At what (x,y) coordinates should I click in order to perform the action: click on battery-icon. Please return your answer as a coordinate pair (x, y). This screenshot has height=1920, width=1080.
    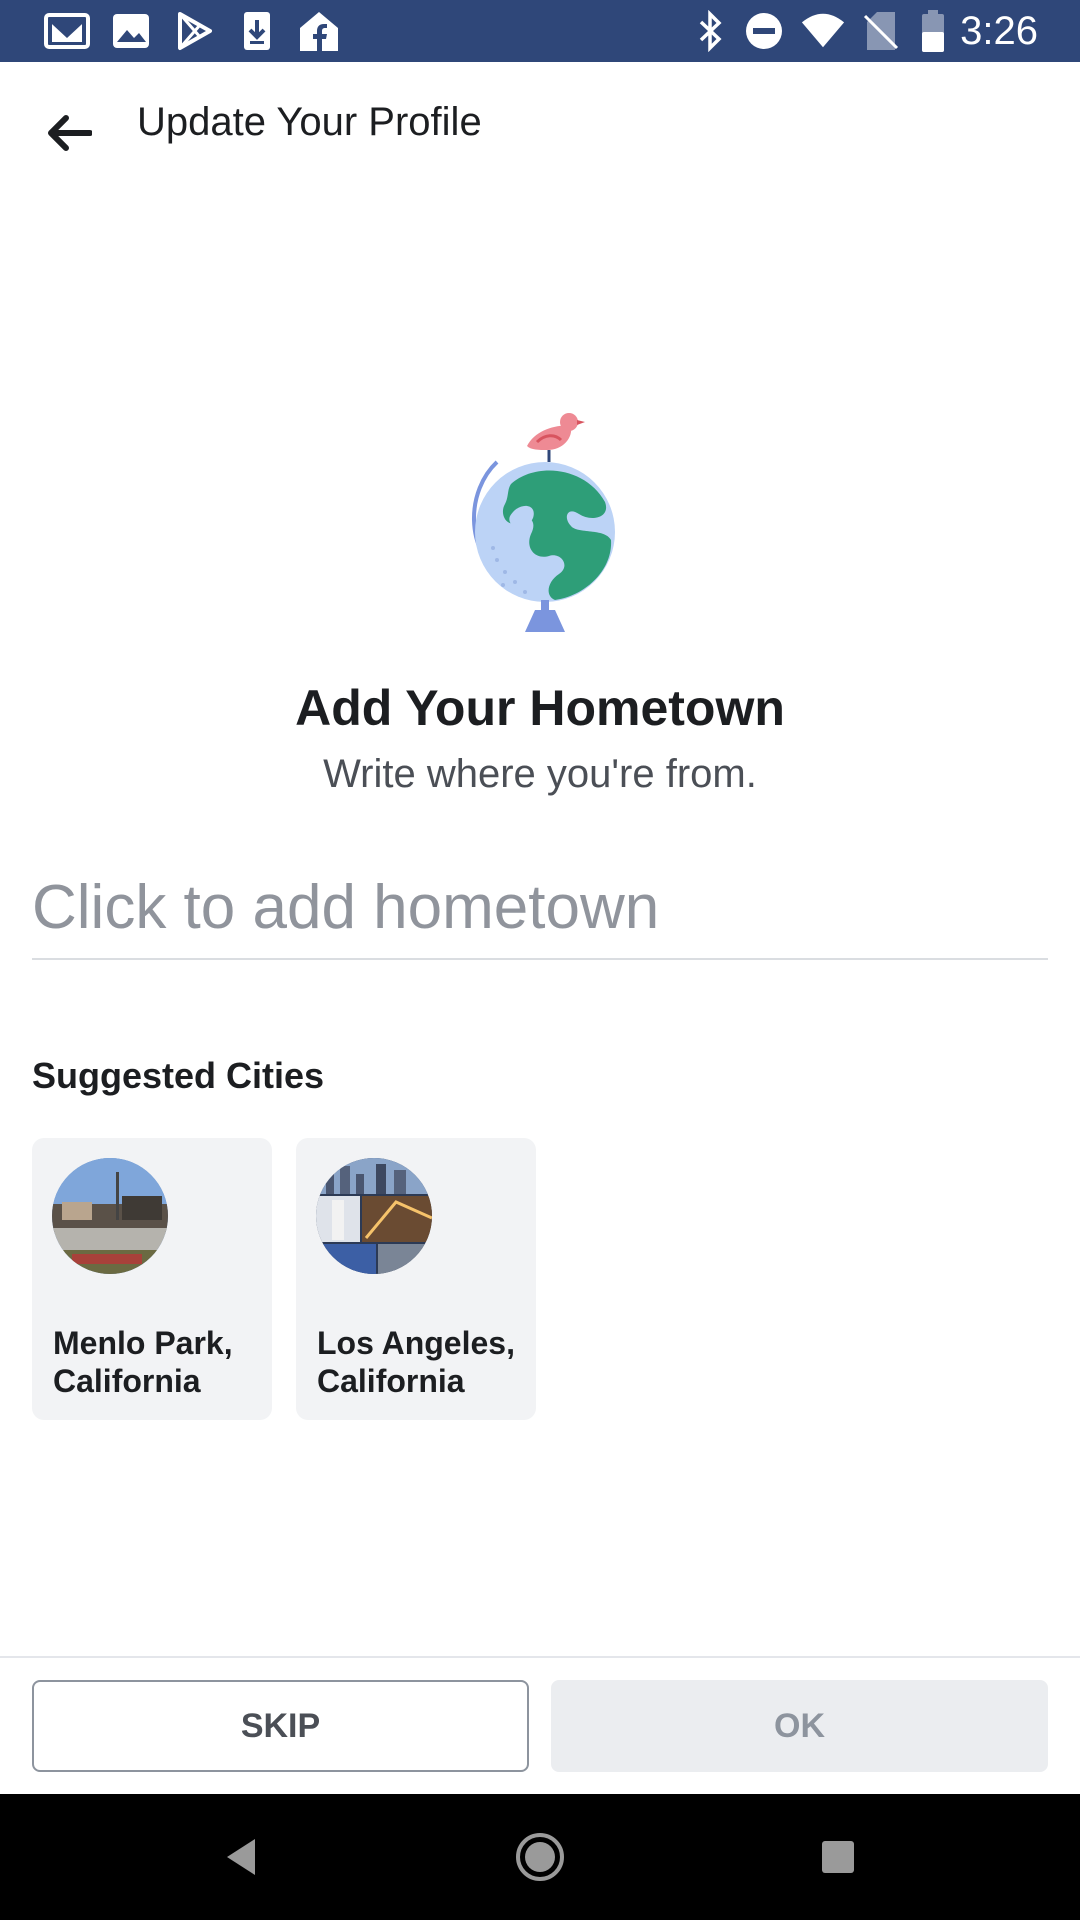
    Looking at the image, I should click on (933, 31).